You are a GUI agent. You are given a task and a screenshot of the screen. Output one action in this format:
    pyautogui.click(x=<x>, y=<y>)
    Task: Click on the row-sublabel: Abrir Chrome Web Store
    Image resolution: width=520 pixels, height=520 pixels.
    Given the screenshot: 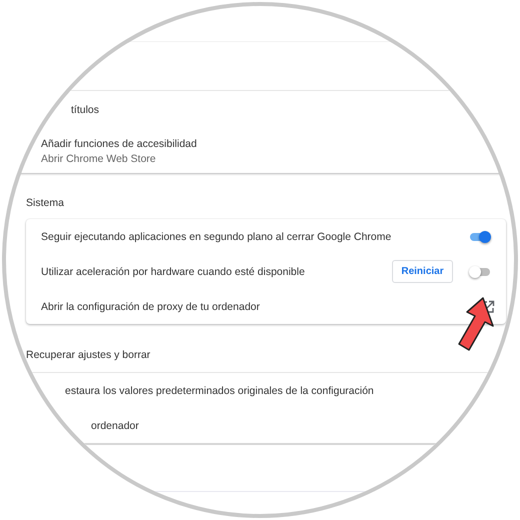 What is the action you would take?
    pyautogui.click(x=99, y=158)
    